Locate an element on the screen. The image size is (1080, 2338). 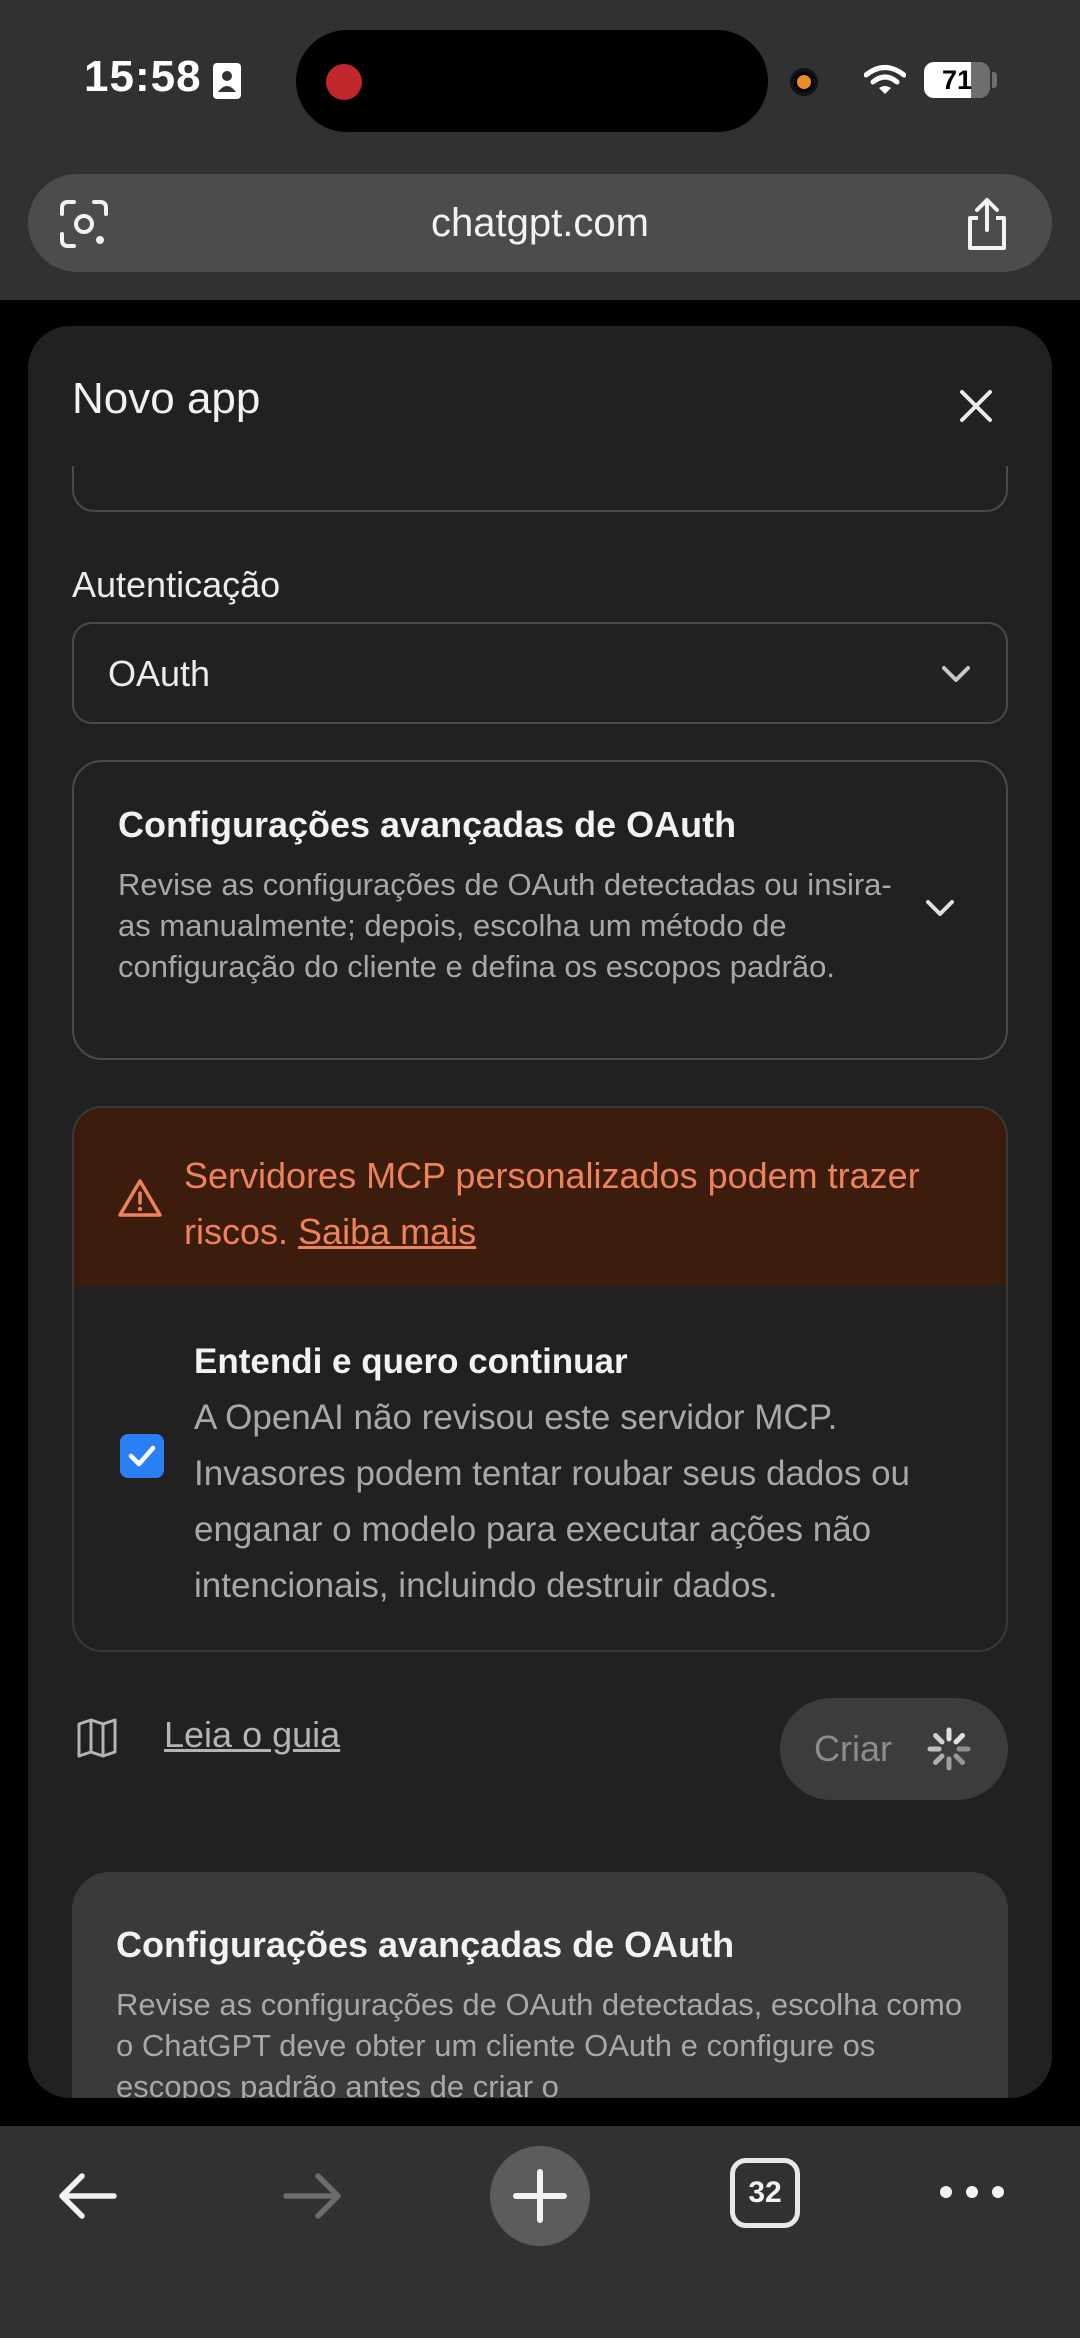
plus-icon is located at coordinates (540, 2196).